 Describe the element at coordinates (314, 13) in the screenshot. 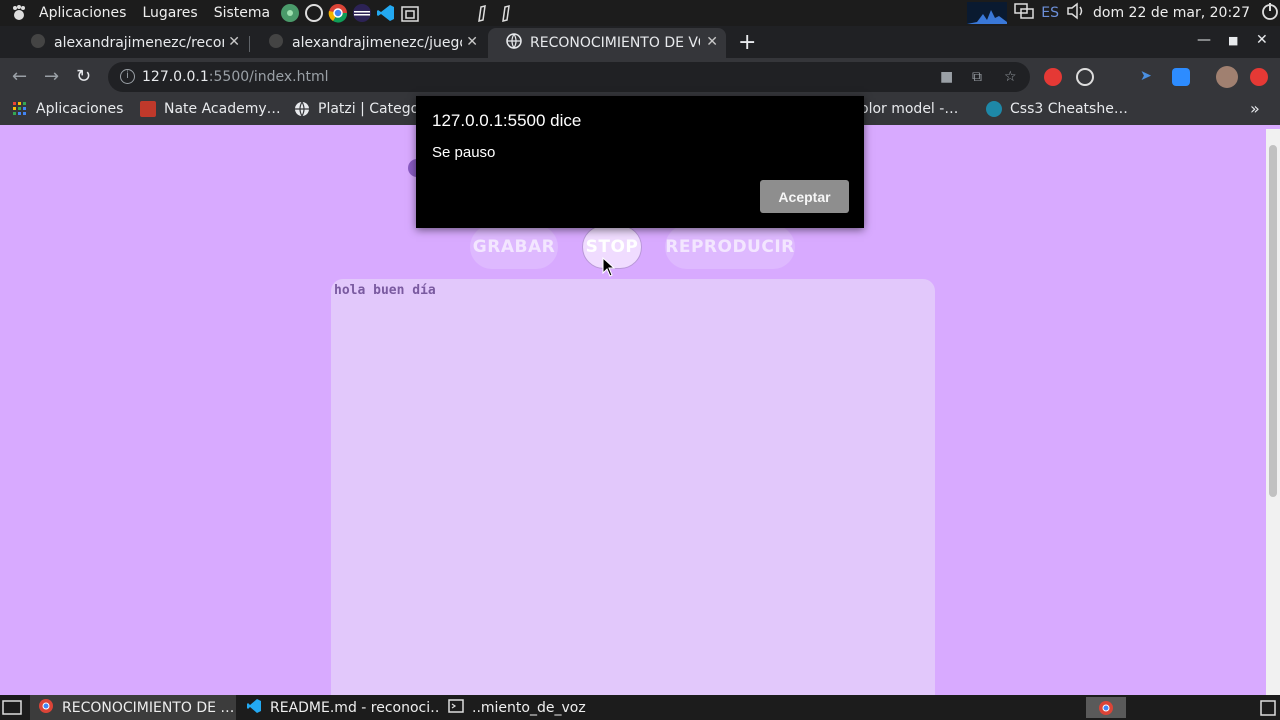

I see `refresh-app-icon` at that location.